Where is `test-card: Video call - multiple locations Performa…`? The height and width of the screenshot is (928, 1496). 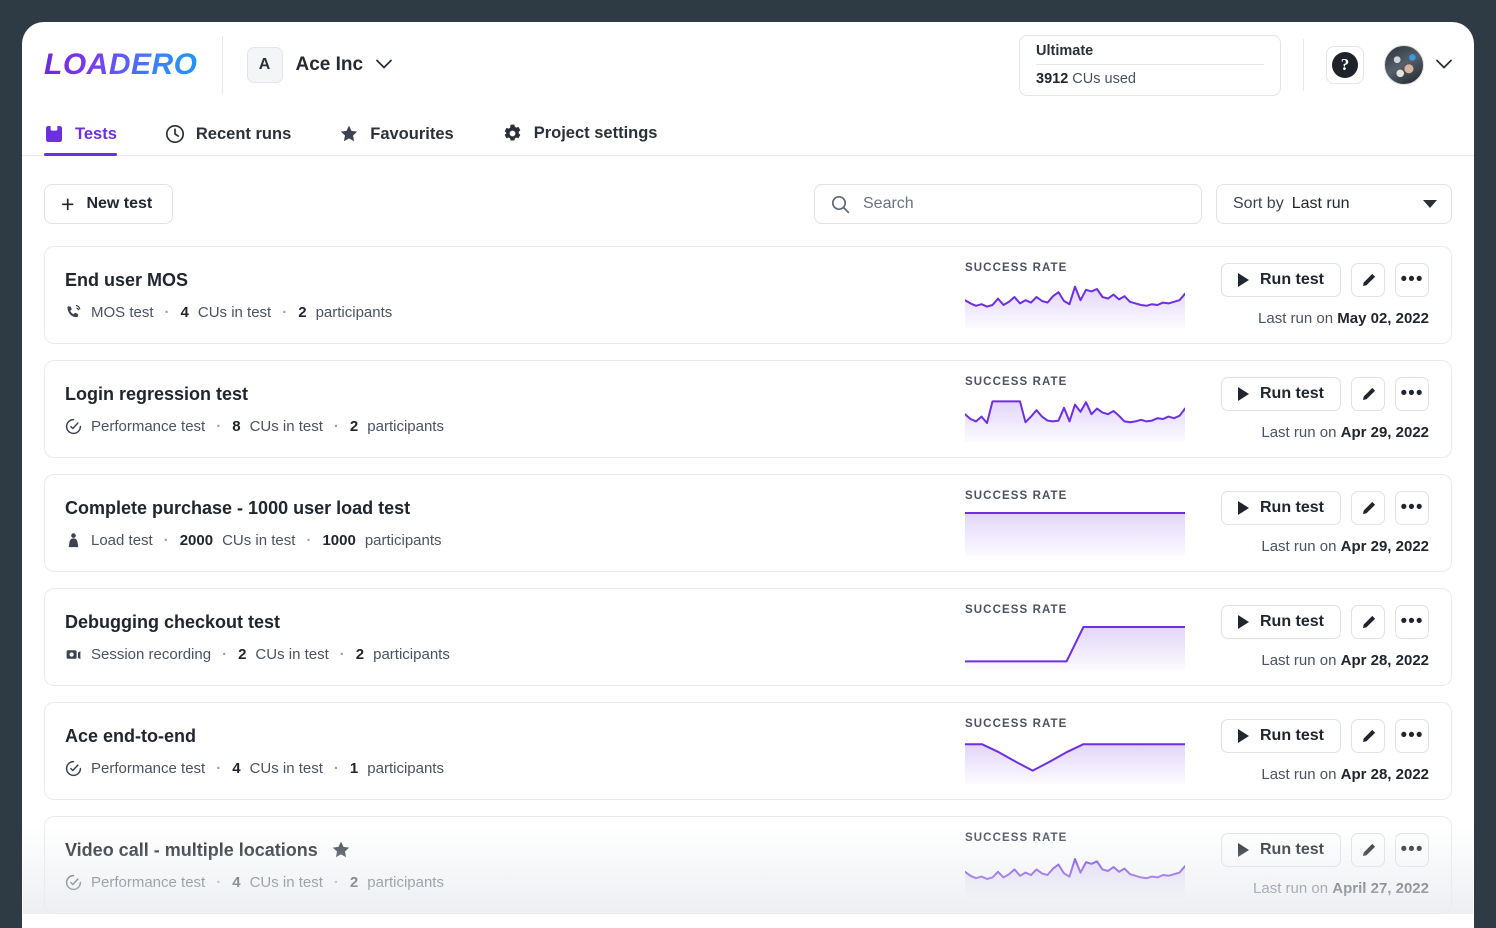
test-card: Video call - multiple locations Performa… is located at coordinates (748, 865).